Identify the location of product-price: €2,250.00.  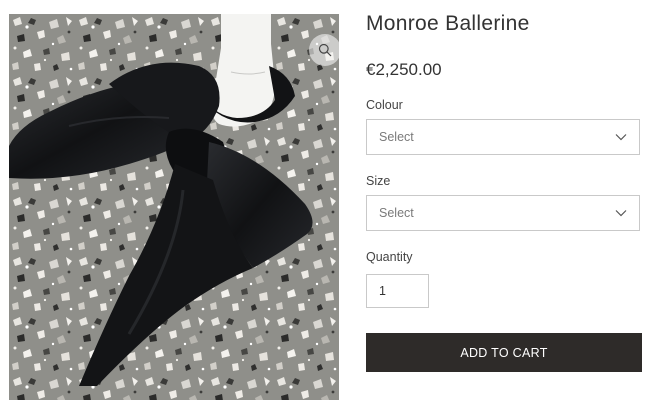
(404, 69).